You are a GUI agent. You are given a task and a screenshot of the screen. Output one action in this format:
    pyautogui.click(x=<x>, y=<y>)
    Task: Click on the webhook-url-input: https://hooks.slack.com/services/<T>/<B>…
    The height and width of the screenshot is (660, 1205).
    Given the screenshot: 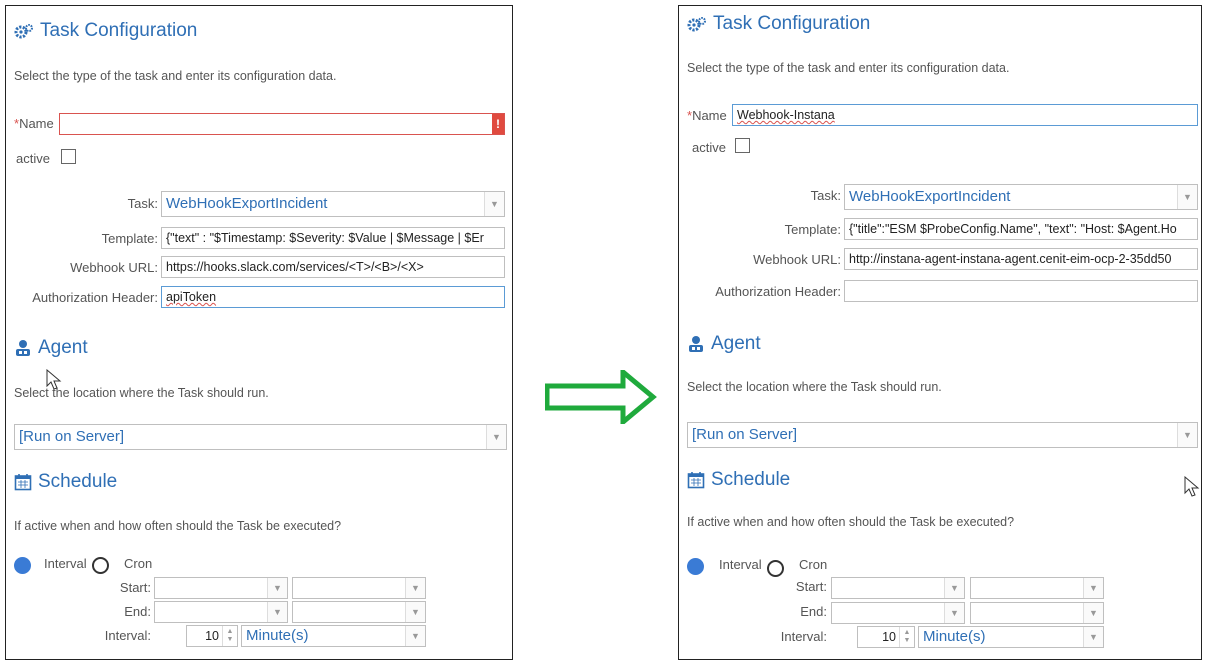 What is the action you would take?
    pyautogui.click(x=333, y=267)
    